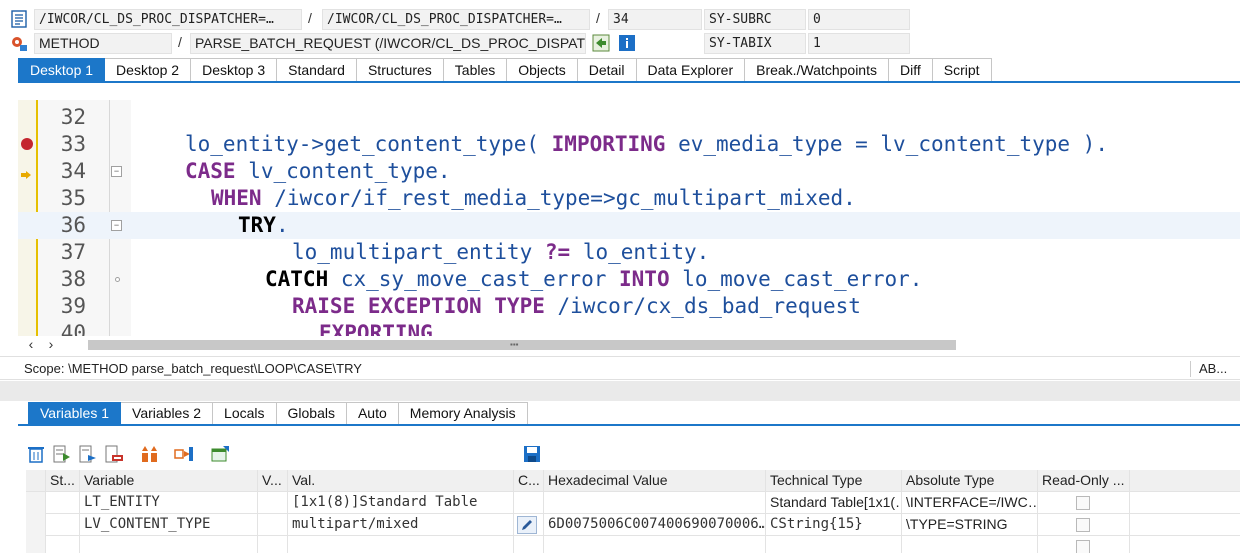  Describe the element at coordinates (169, 503) in the screenshot. I see `variable-name: LT_ENTITY` at that location.